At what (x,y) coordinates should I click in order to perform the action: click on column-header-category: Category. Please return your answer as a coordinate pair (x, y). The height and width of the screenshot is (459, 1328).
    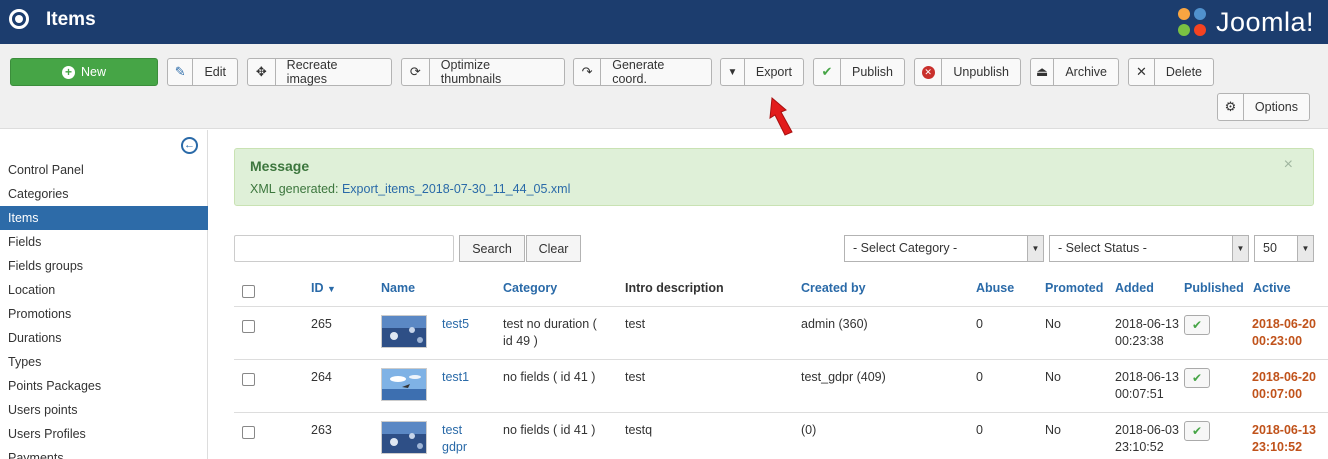
    Looking at the image, I should click on (530, 288).